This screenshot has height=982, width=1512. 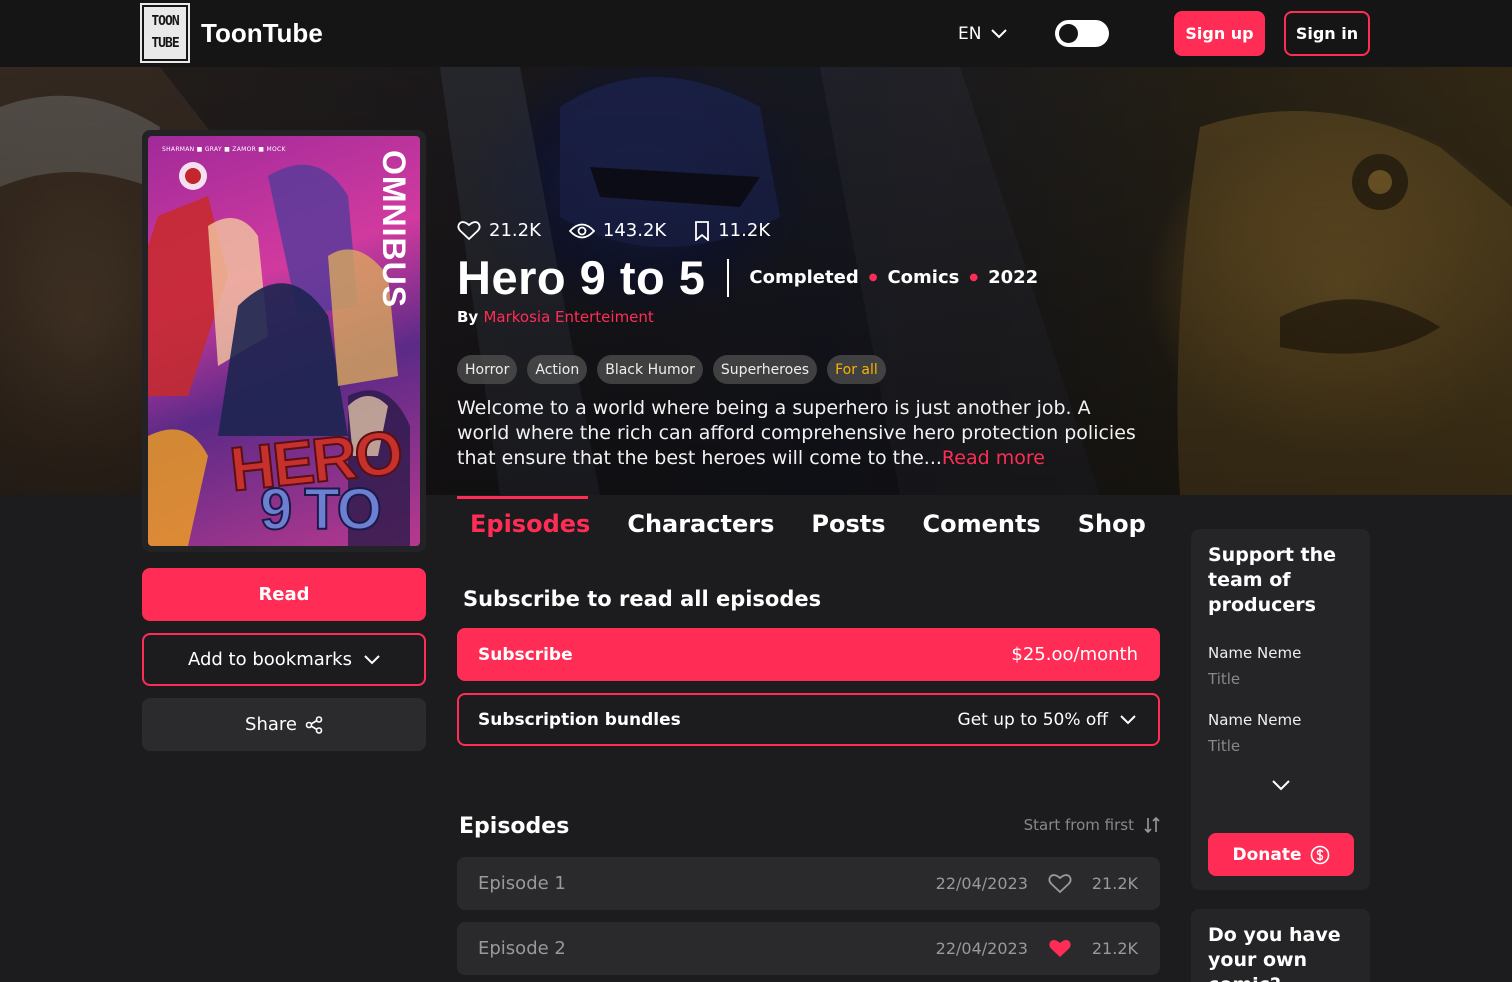 I want to click on likes-count: 21.2K, so click(x=515, y=230).